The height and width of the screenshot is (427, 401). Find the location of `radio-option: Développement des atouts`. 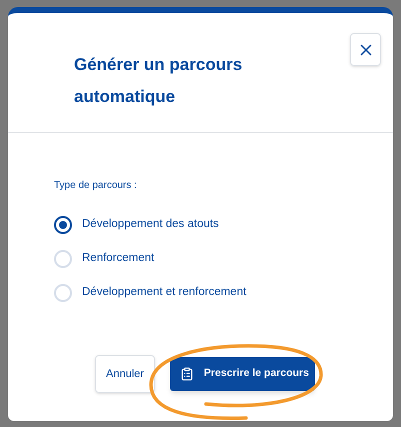

radio-option: Développement des atouts is located at coordinates (223, 225).